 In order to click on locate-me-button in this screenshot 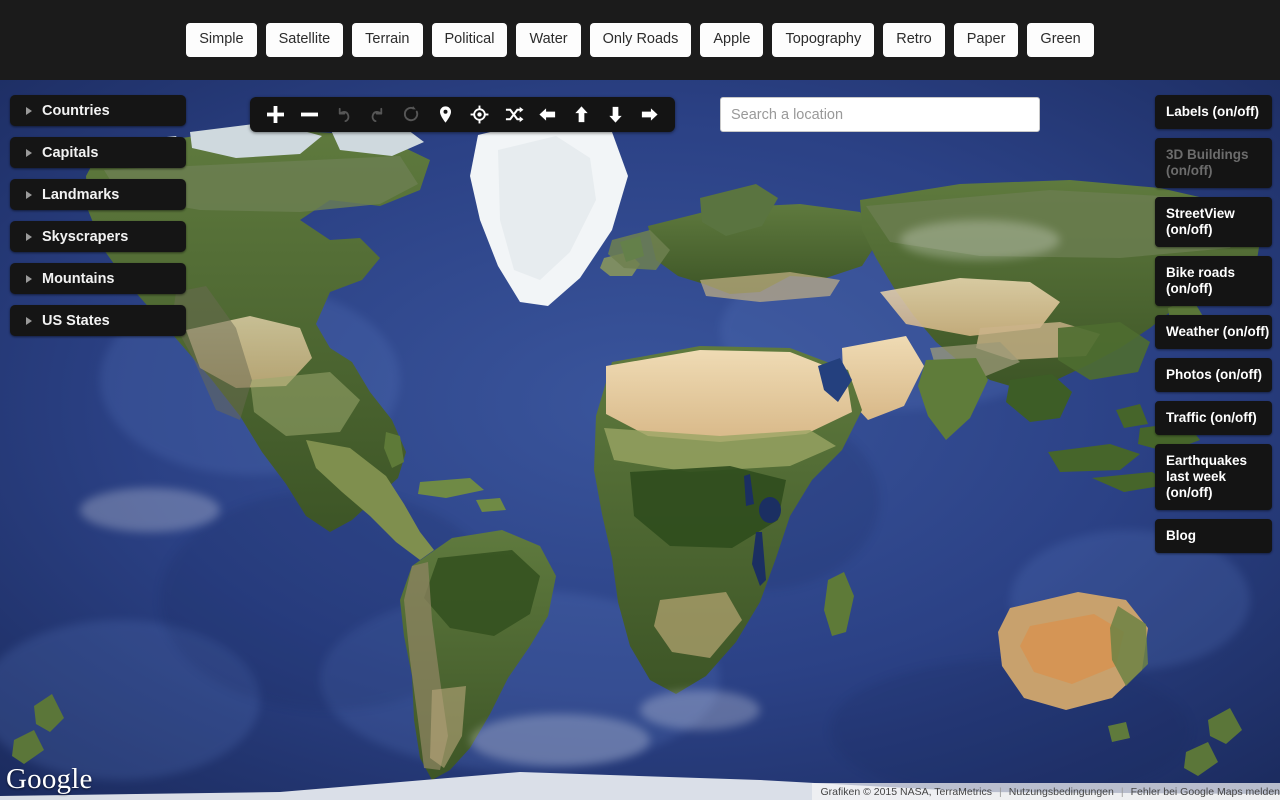, I will do `click(479, 114)`.